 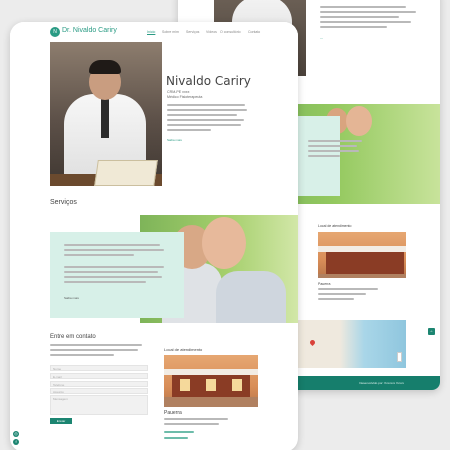 What do you see at coordinates (230, 32) in the screenshot?
I see `nav-consultorio: O consultório` at bounding box center [230, 32].